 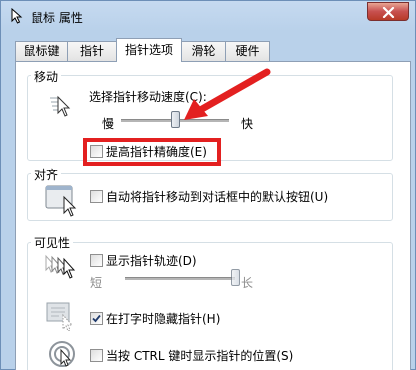 I want to click on annotation-arrow-icon, so click(x=227, y=94).